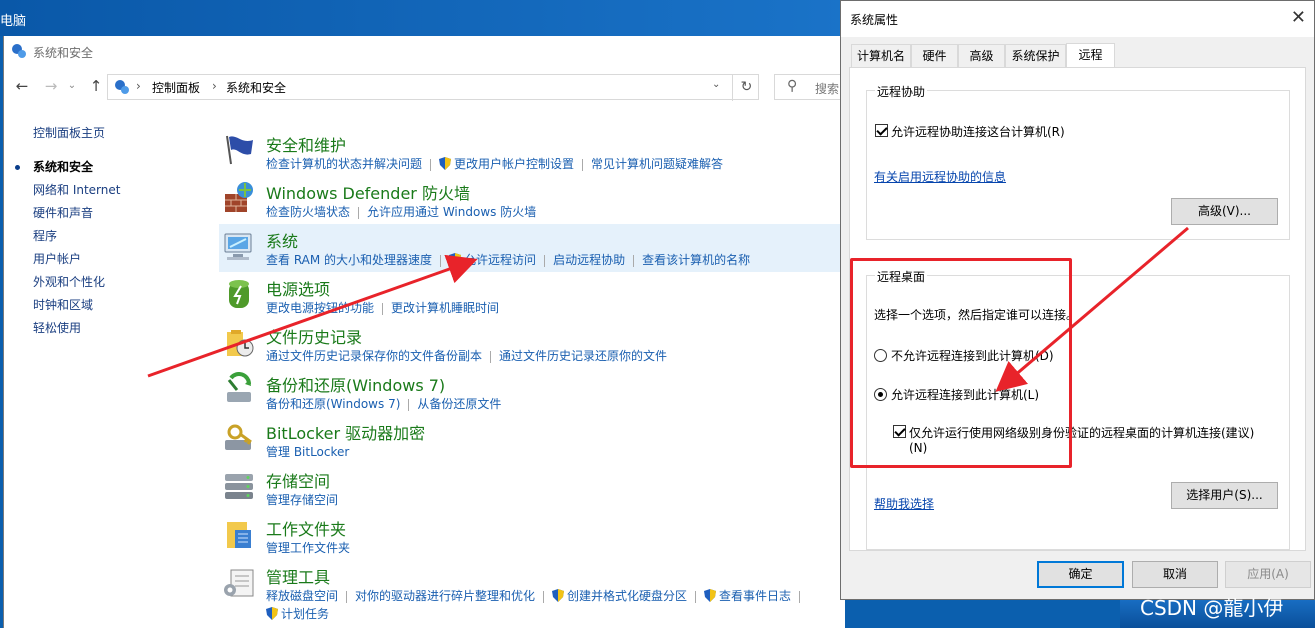  What do you see at coordinates (63, 212) in the screenshot?
I see `nav-item-hardware-sound: 硬件和声音` at bounding box center [63, 212].